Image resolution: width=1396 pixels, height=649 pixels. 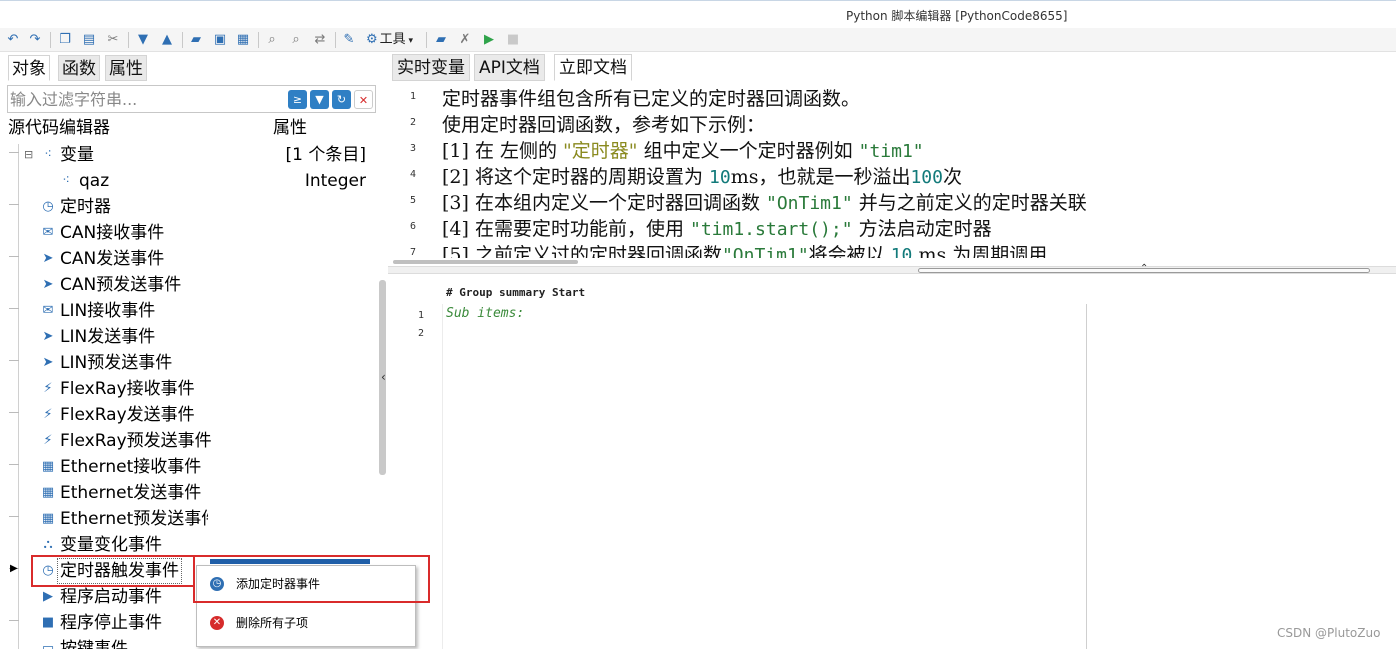 I want to click on folder-icon: ▰, so click(x=441, y=40).